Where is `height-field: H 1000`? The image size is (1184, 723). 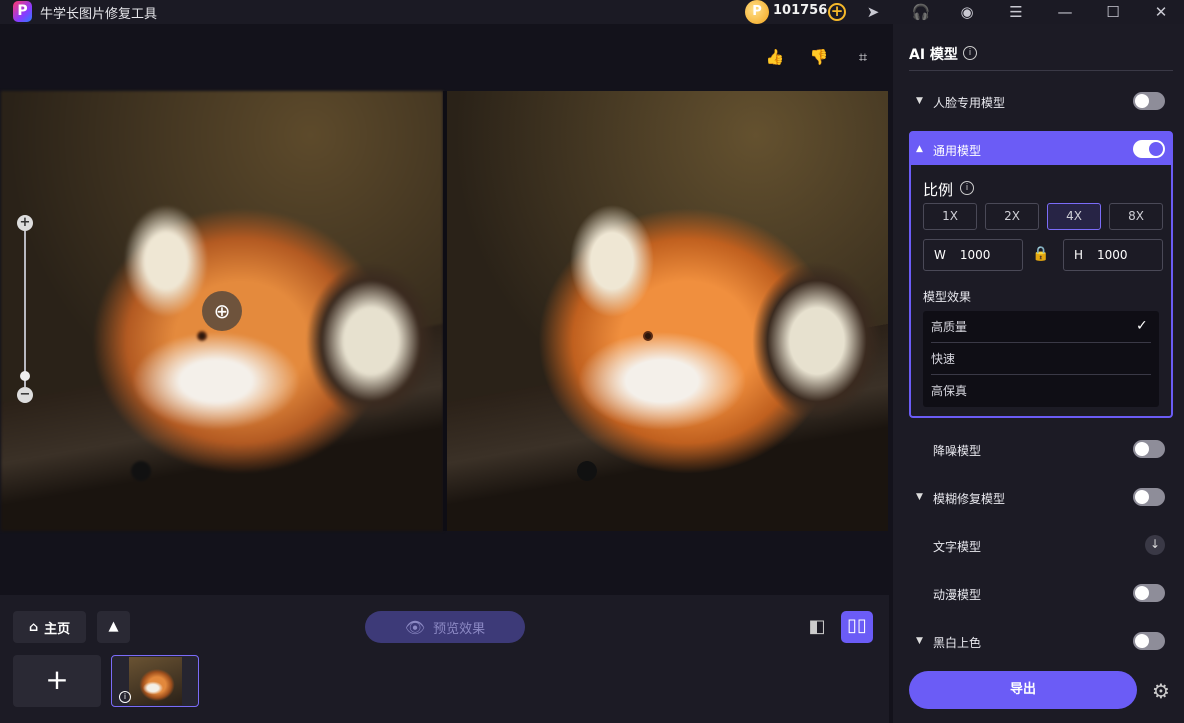
height-field: H 1000 is located at coordinates (1113, 255).